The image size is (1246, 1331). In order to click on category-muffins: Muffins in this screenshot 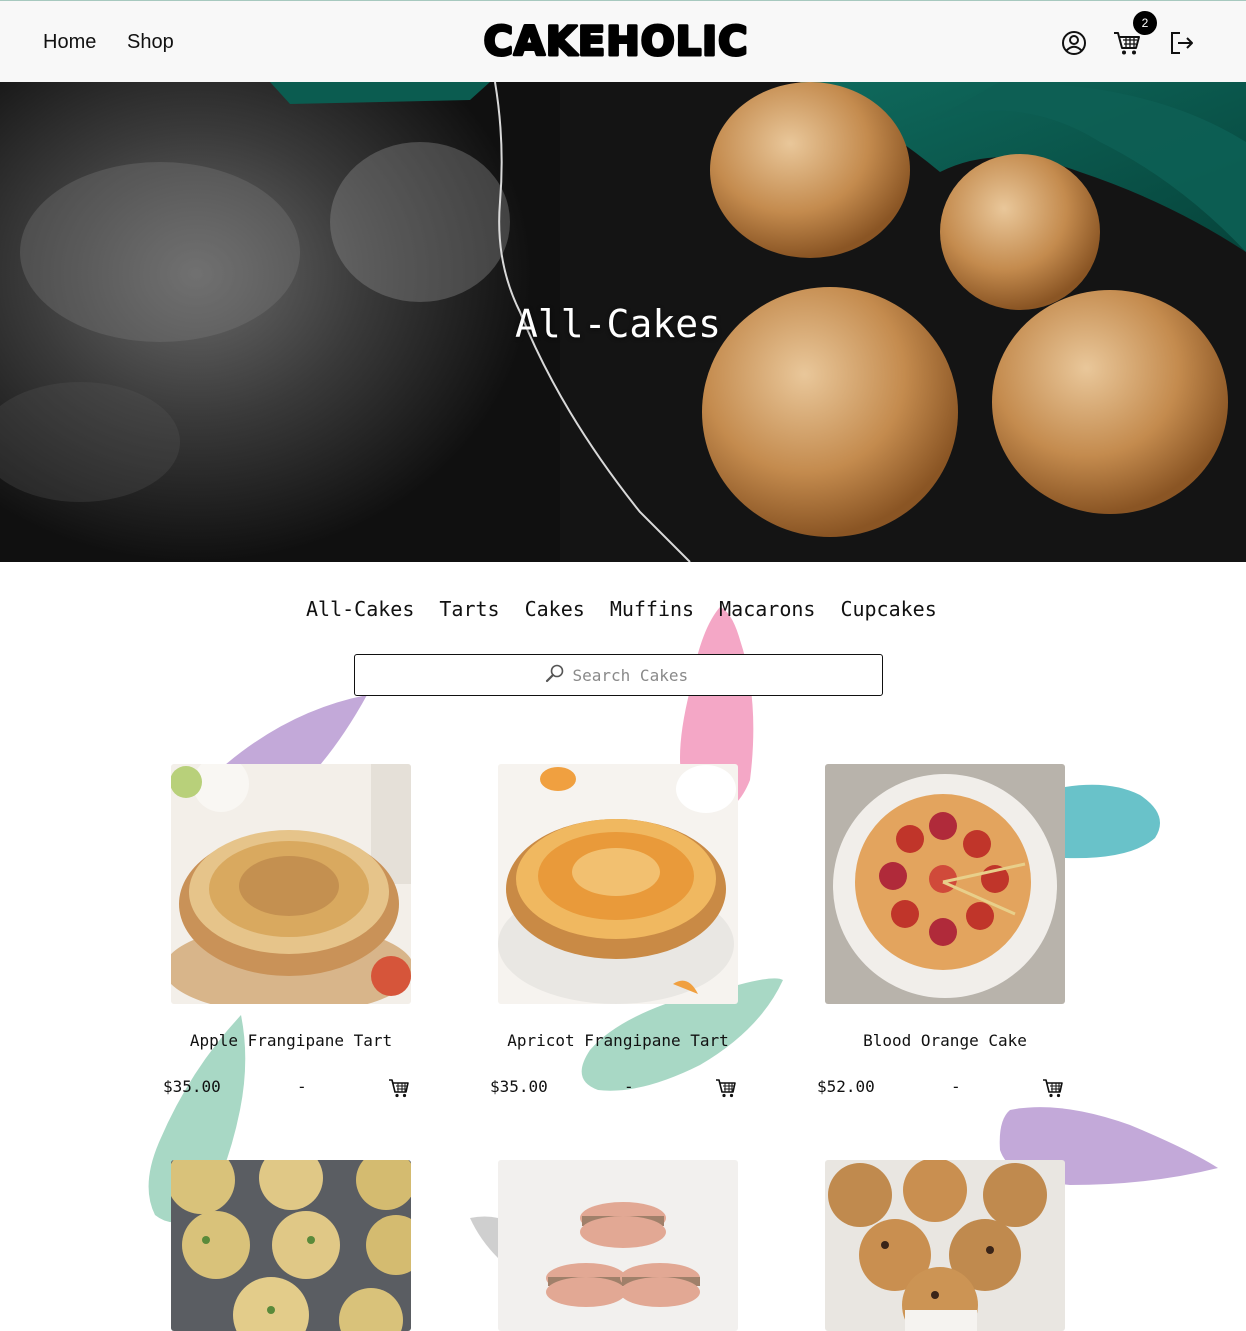, I will do `click(652, 609)`.